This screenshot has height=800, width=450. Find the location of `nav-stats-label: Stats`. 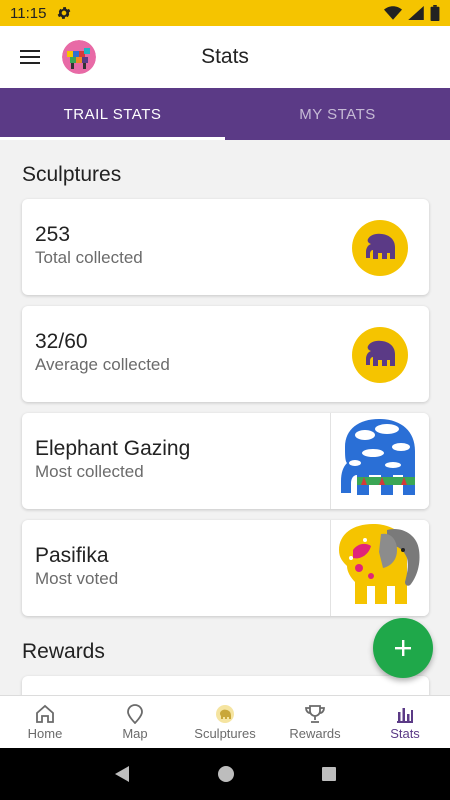

nav-stats-label: Stats is located at coordinates (405, 733).